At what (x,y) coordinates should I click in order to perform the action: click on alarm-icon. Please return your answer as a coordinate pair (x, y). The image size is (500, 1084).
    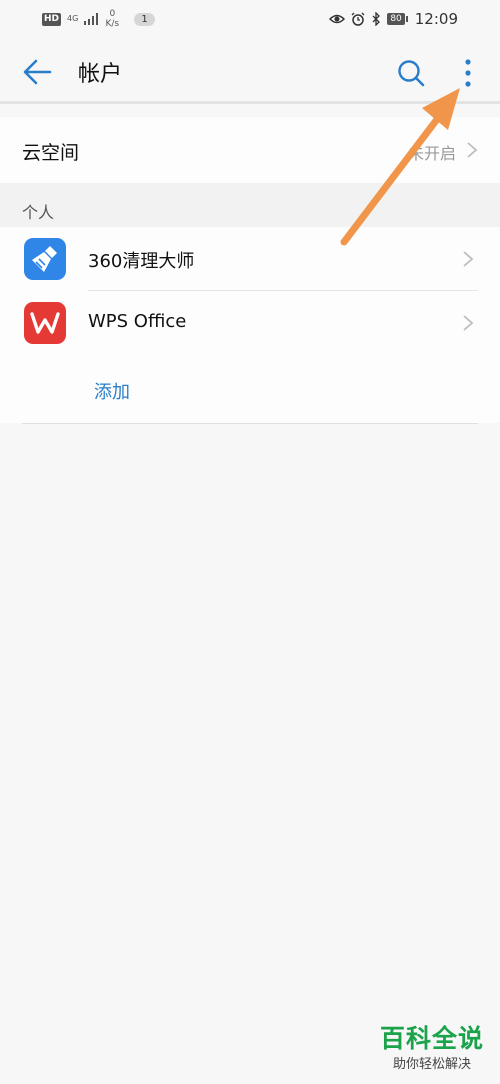
    Looking at the image, I should click on (358, 19).